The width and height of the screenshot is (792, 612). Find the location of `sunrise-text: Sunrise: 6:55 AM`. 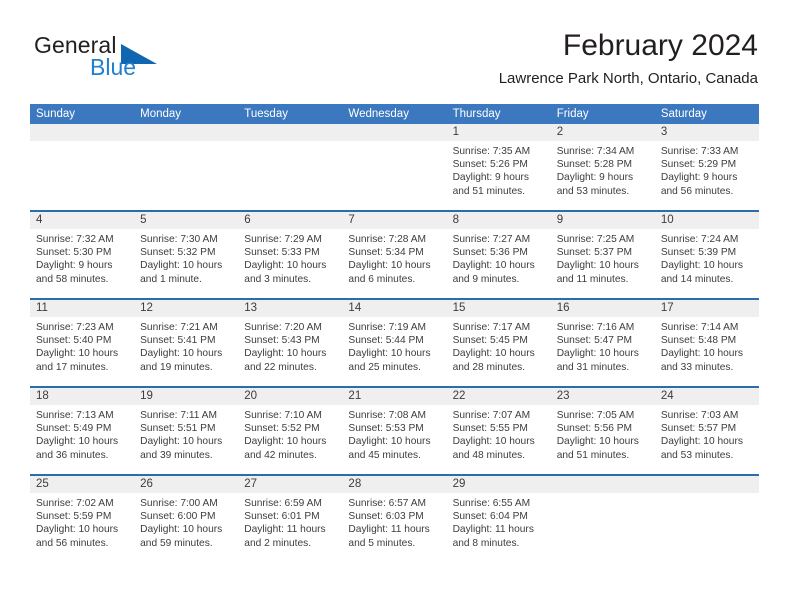

sunrise-text: Sunrise: 6:55 AM is located at coordinates (491, 503).